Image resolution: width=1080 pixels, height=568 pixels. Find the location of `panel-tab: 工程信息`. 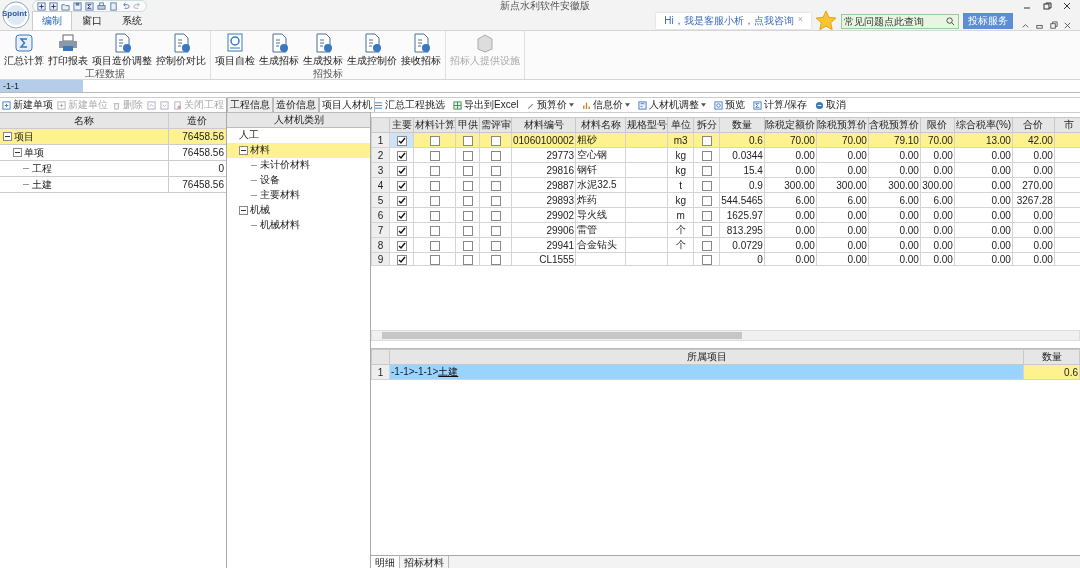

panel-tab: 工程信息 is located at coordinates (250, 104).